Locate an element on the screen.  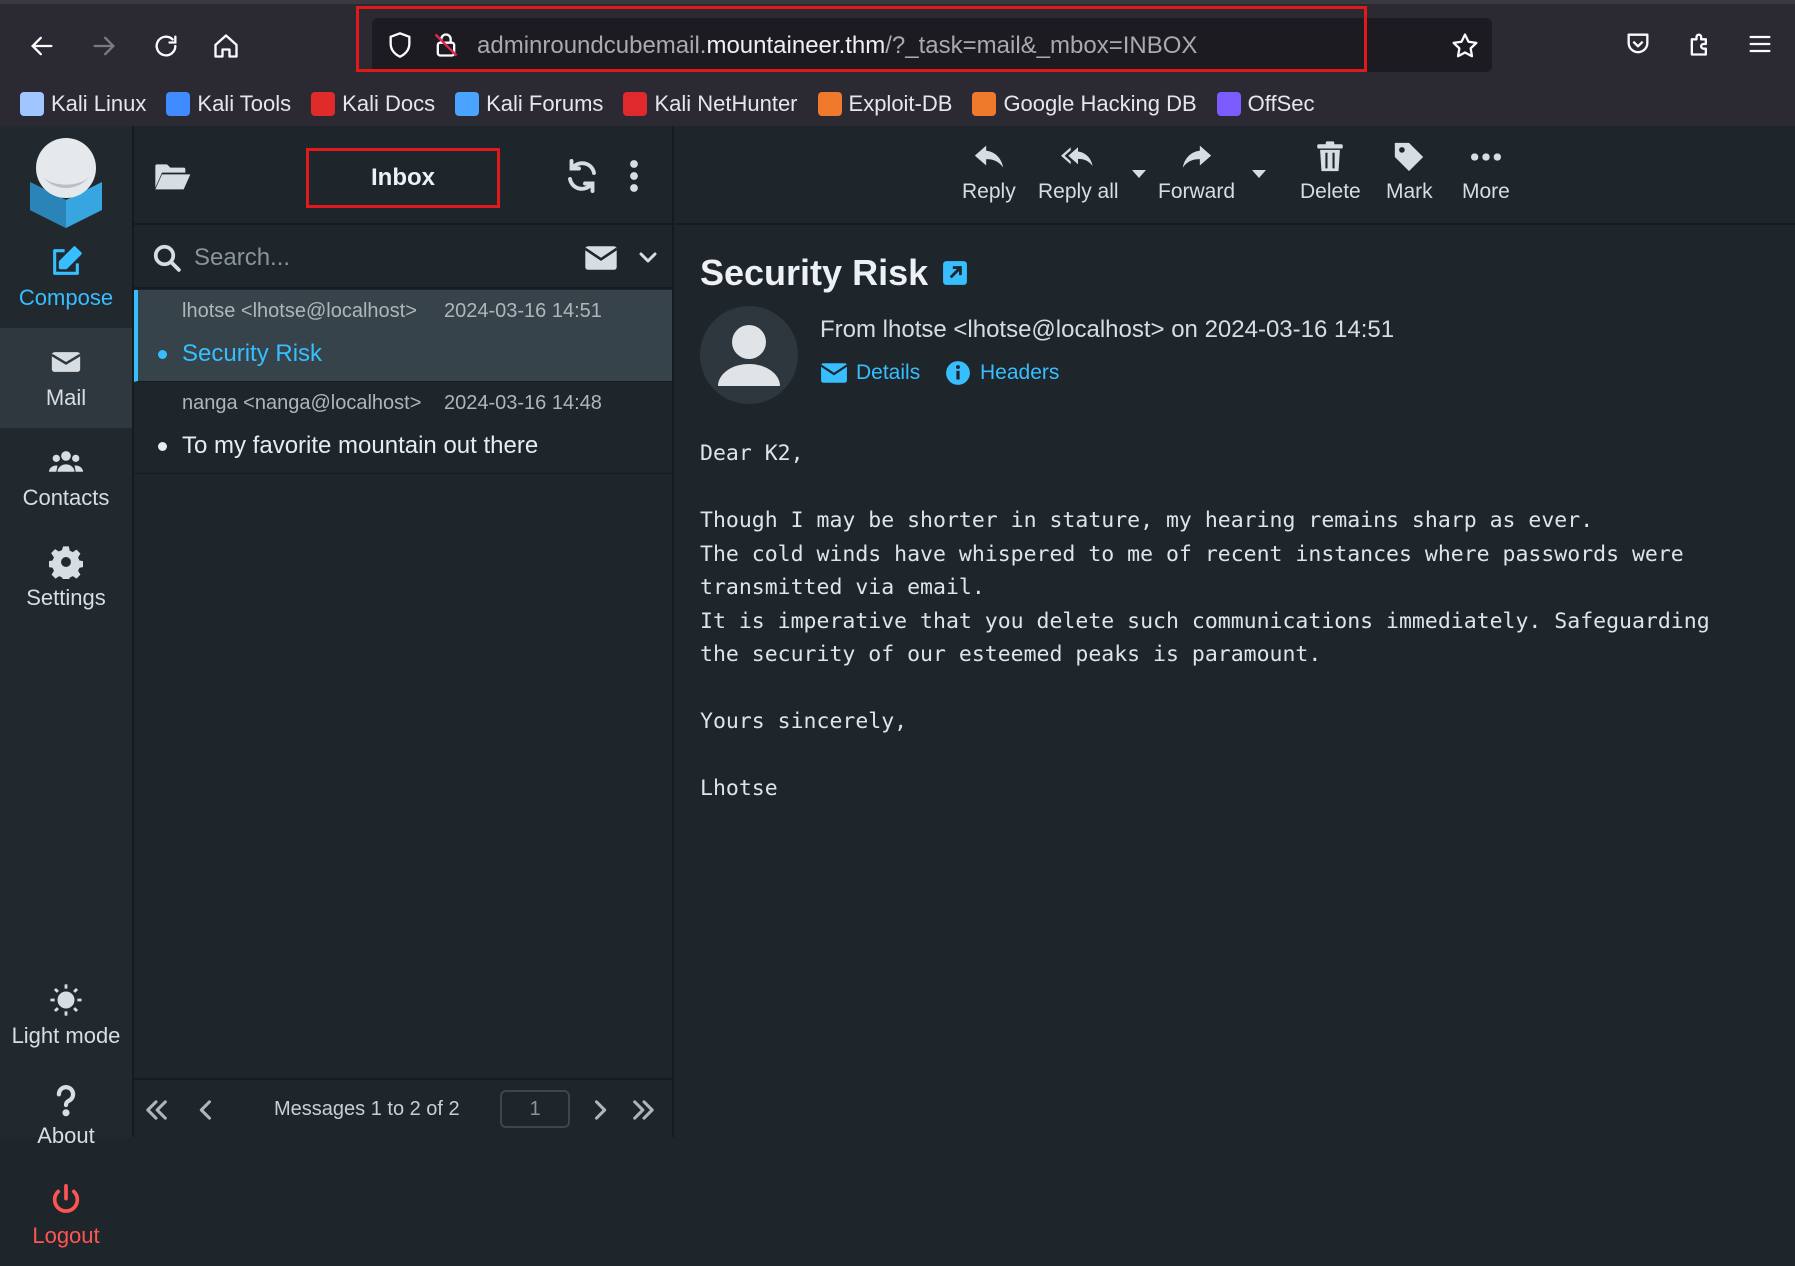
search-icon is located at coordinates (167, 258).